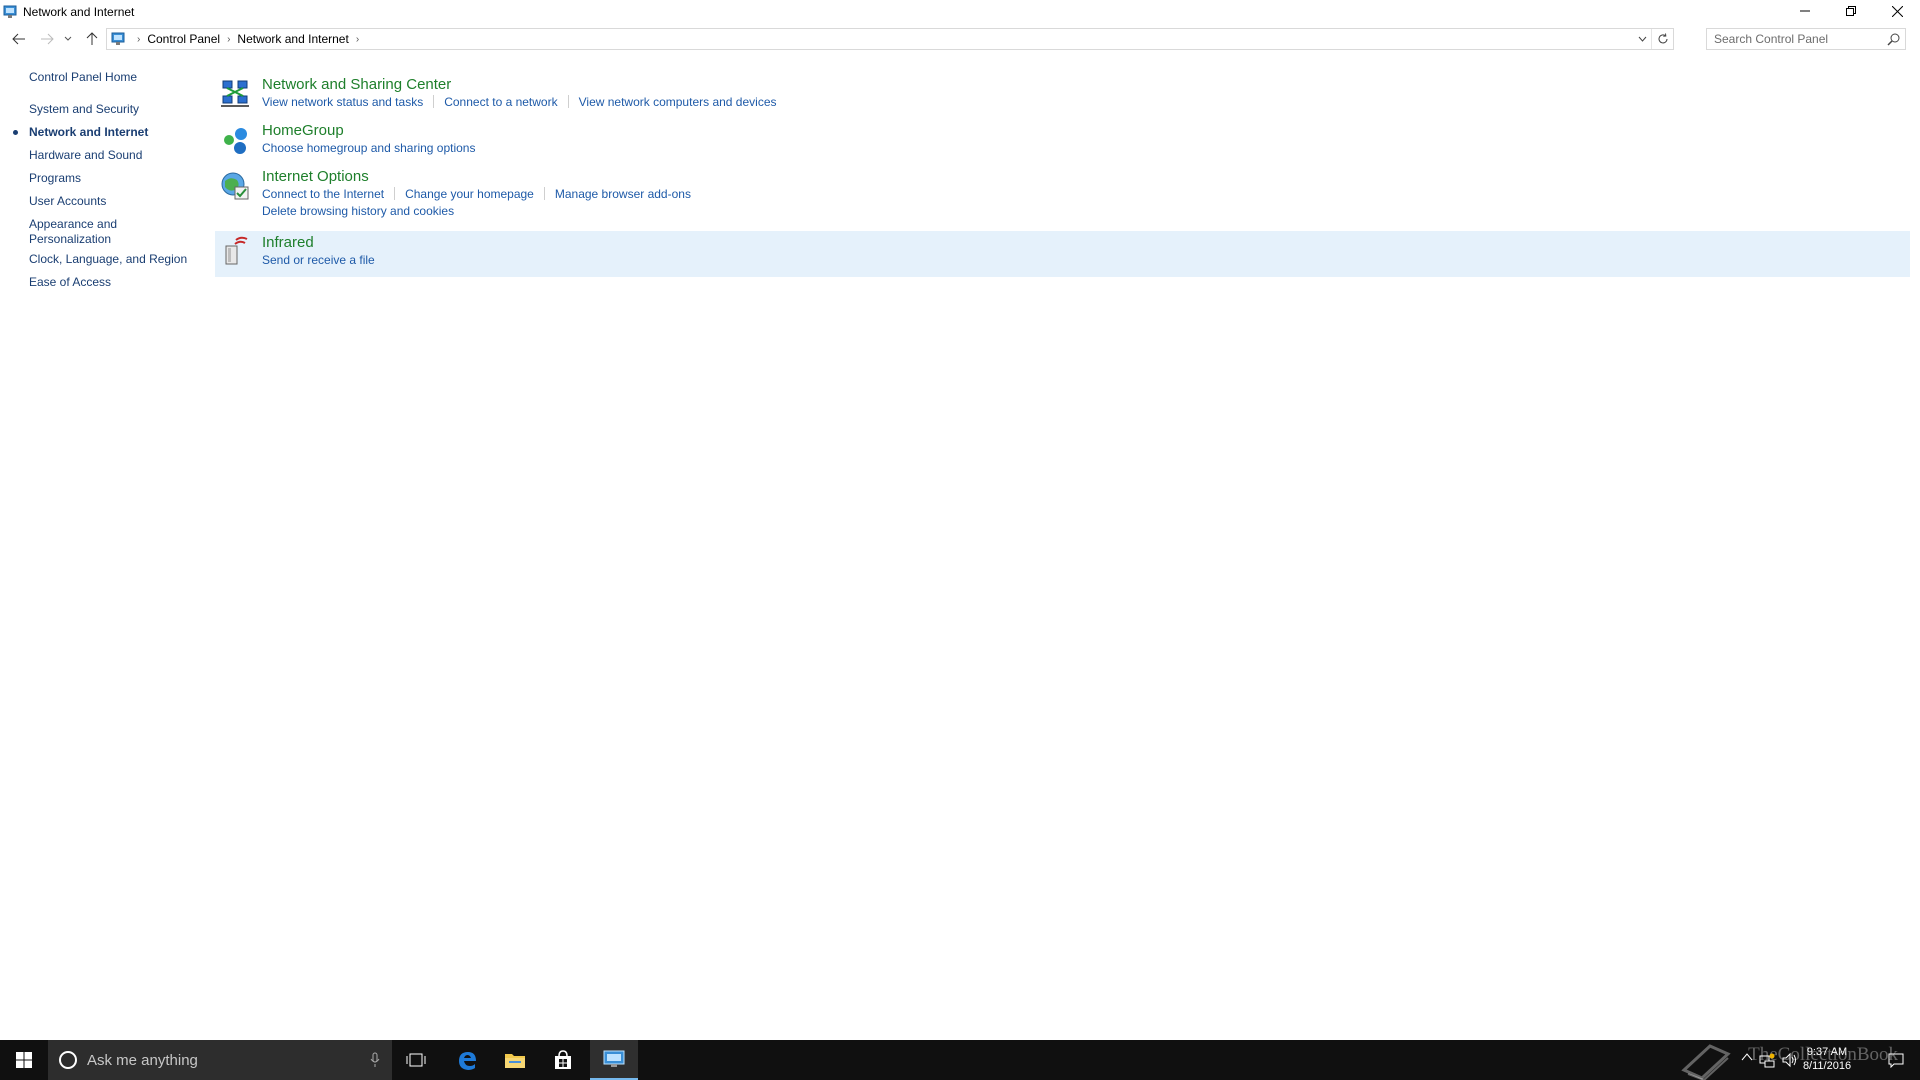 The image size is (1920, 1080). Describe the element at coordinates (79, 12) in the screenshot. I see `window-title: Network and Internet` at that location.